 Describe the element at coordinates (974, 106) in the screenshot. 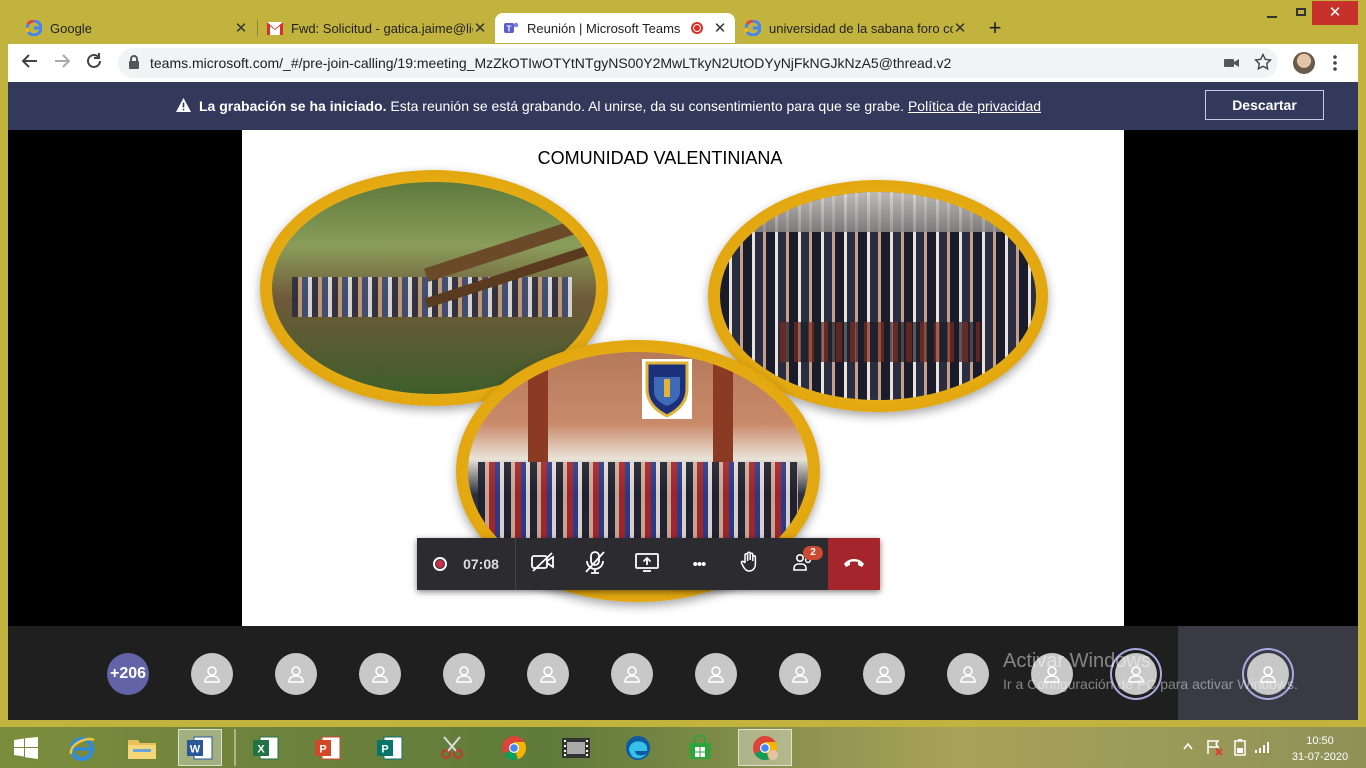

I see `privacy-policy-link: Política de privacidad` at that location.